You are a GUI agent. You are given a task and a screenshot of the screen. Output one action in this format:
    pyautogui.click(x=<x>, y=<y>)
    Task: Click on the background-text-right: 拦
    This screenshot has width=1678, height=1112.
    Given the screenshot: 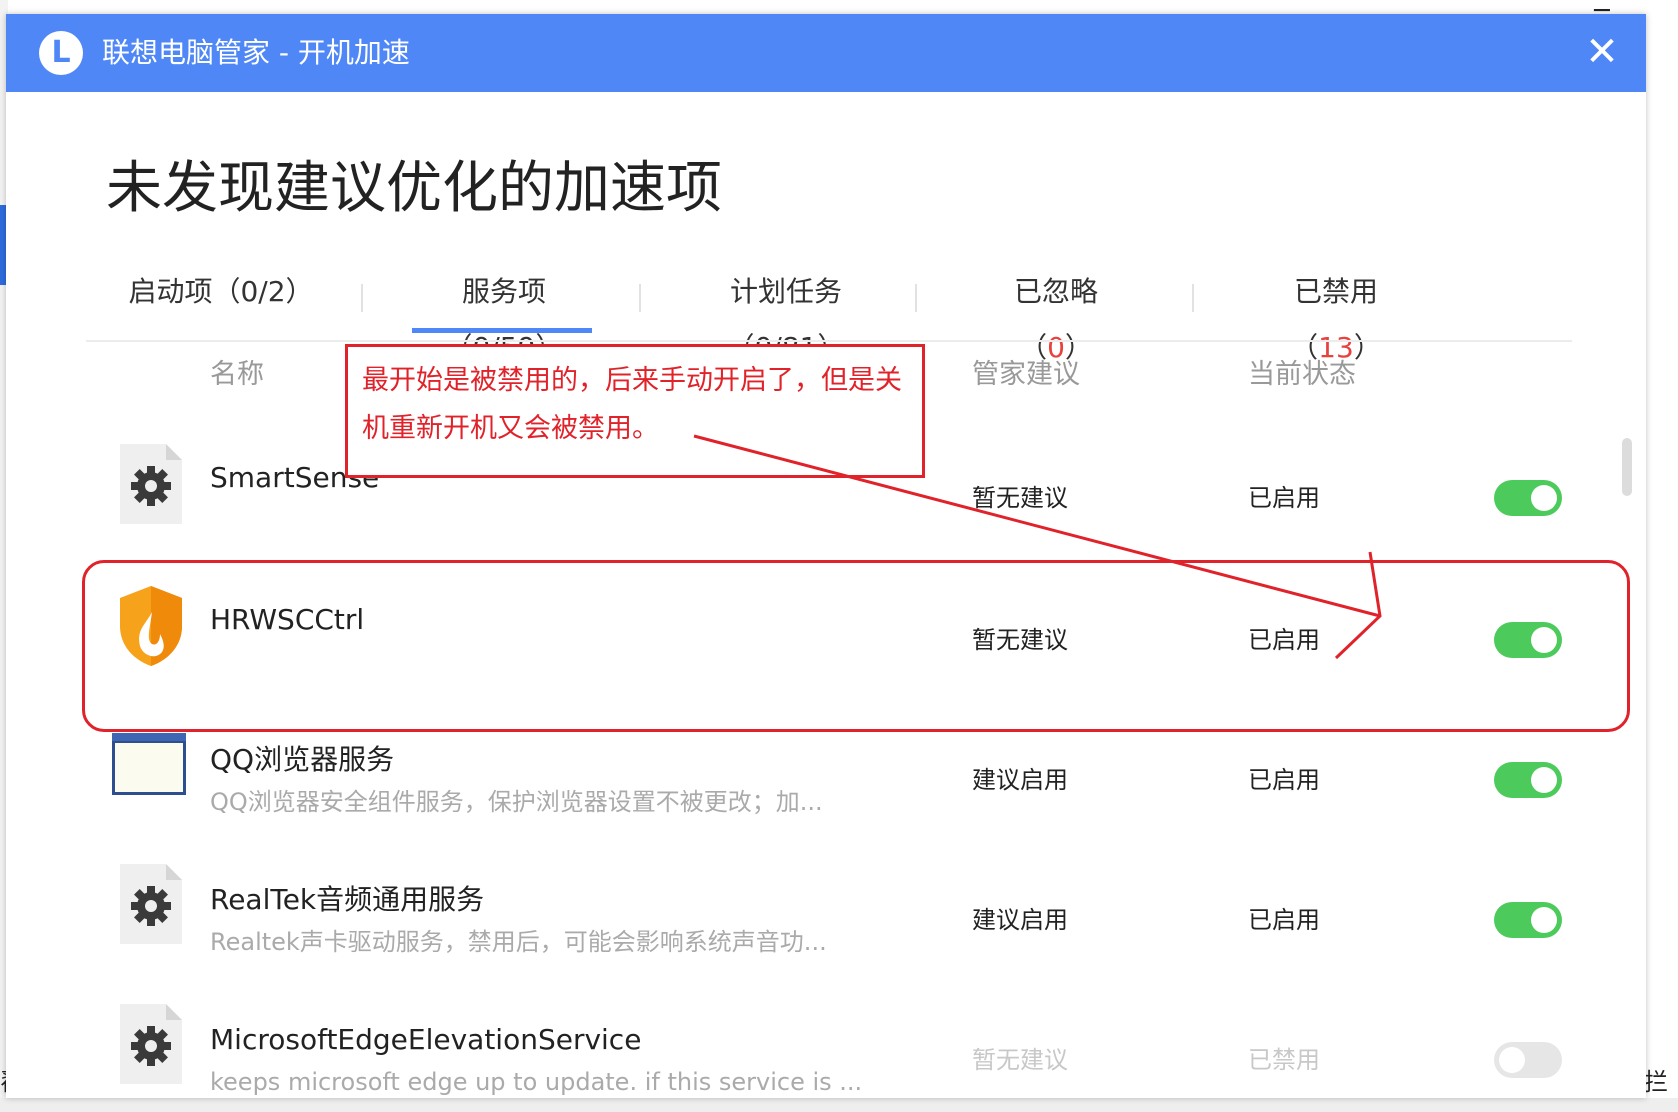 What is the action you would take?
    pyautogui.click(x=1656, y=1082)
    